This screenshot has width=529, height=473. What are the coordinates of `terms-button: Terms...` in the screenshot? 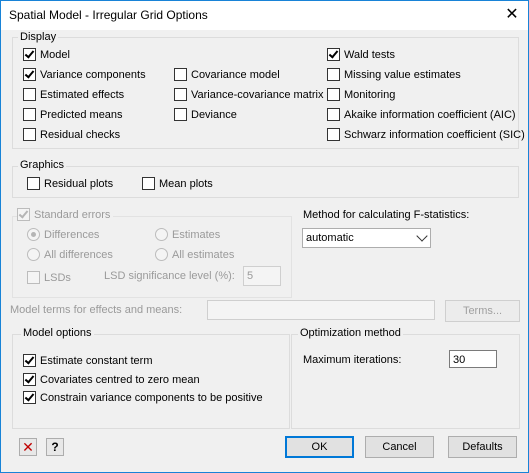 It's located at (482, 311).